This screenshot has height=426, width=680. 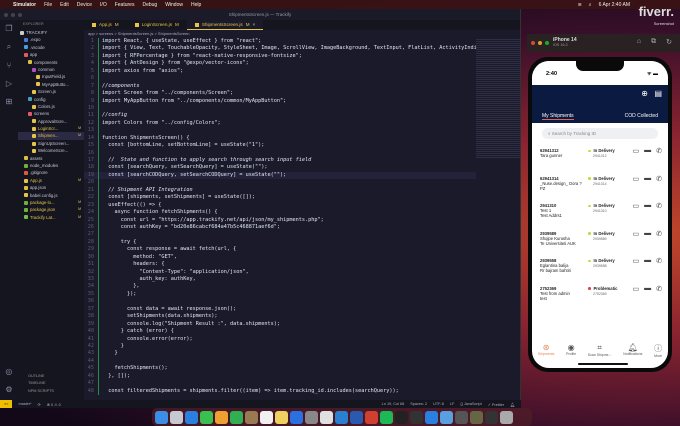 What do you see at coordinates (401, 417) in the screenshot?
I see `terminal-icon` at bounding box center [401, 417].